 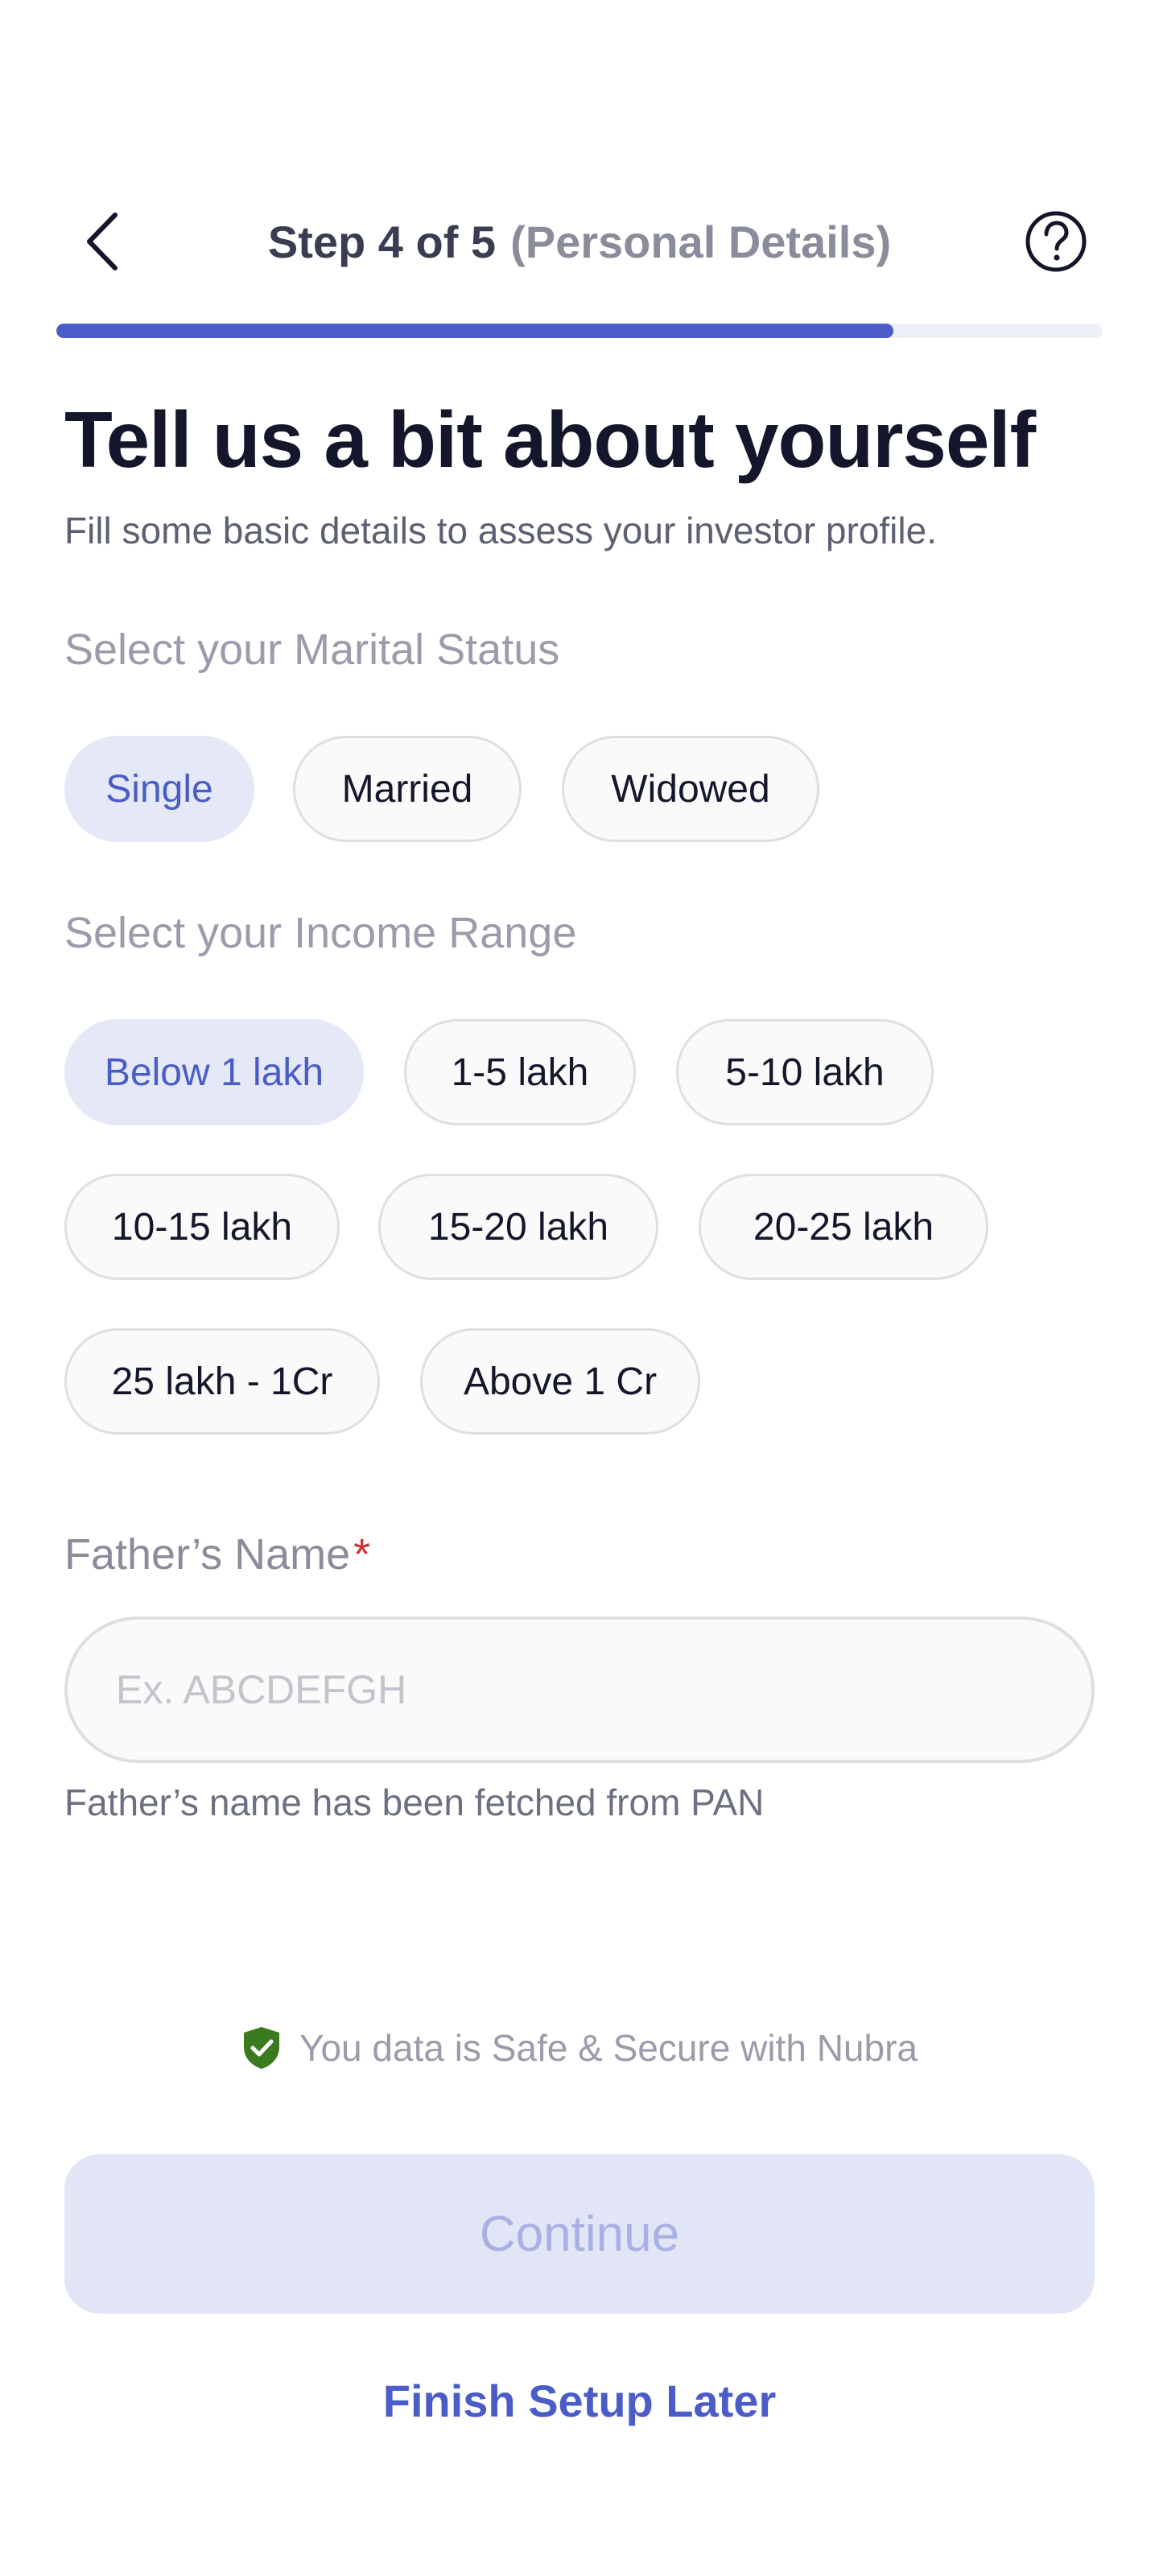 What do you see at coordinates (550, 439) in the screenshot?
I see `page-title: Tell us a bit about yourself` at bounding box center [550, 439].